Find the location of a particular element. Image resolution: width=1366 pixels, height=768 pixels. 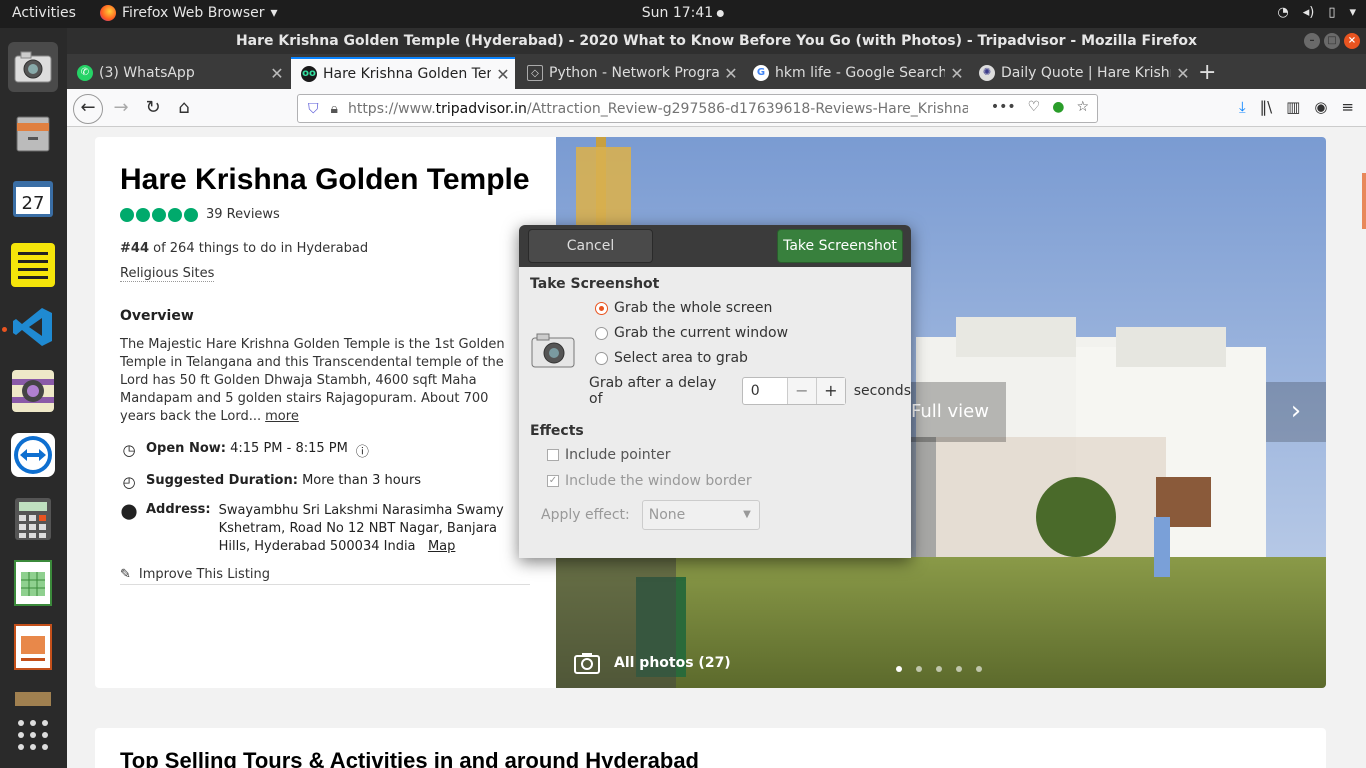

calendar-icon: 27 is located at coordinates (33, 199).